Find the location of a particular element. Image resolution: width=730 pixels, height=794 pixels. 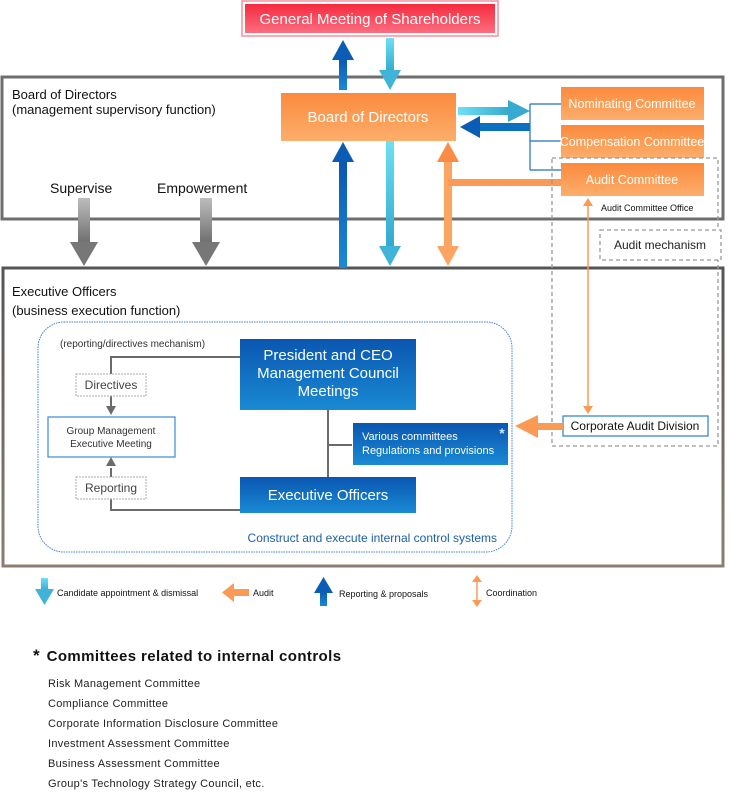

board-of-directors-label: Board of Directors is located at coordinates (368, 117).